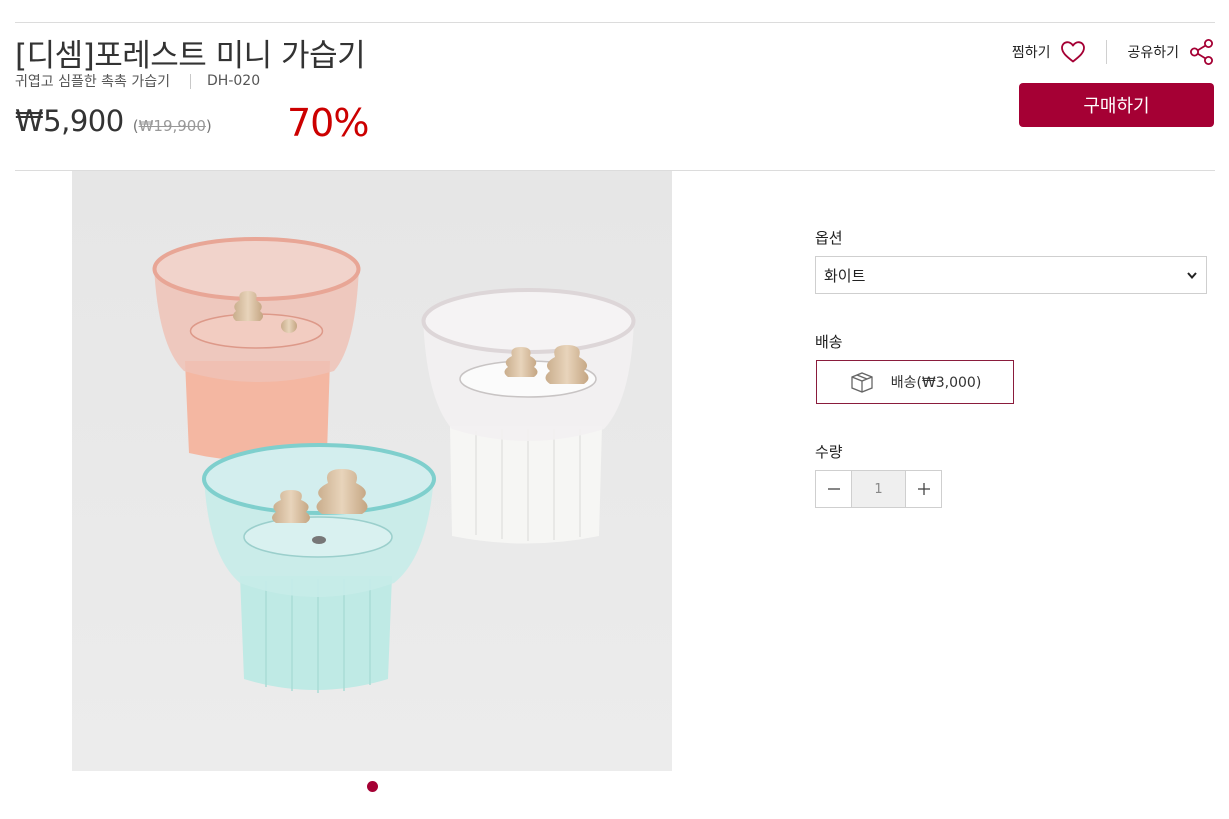  I want to click on product-tagline: 귀엽고 심플한 촉촉 가습기, so click(93, 82).